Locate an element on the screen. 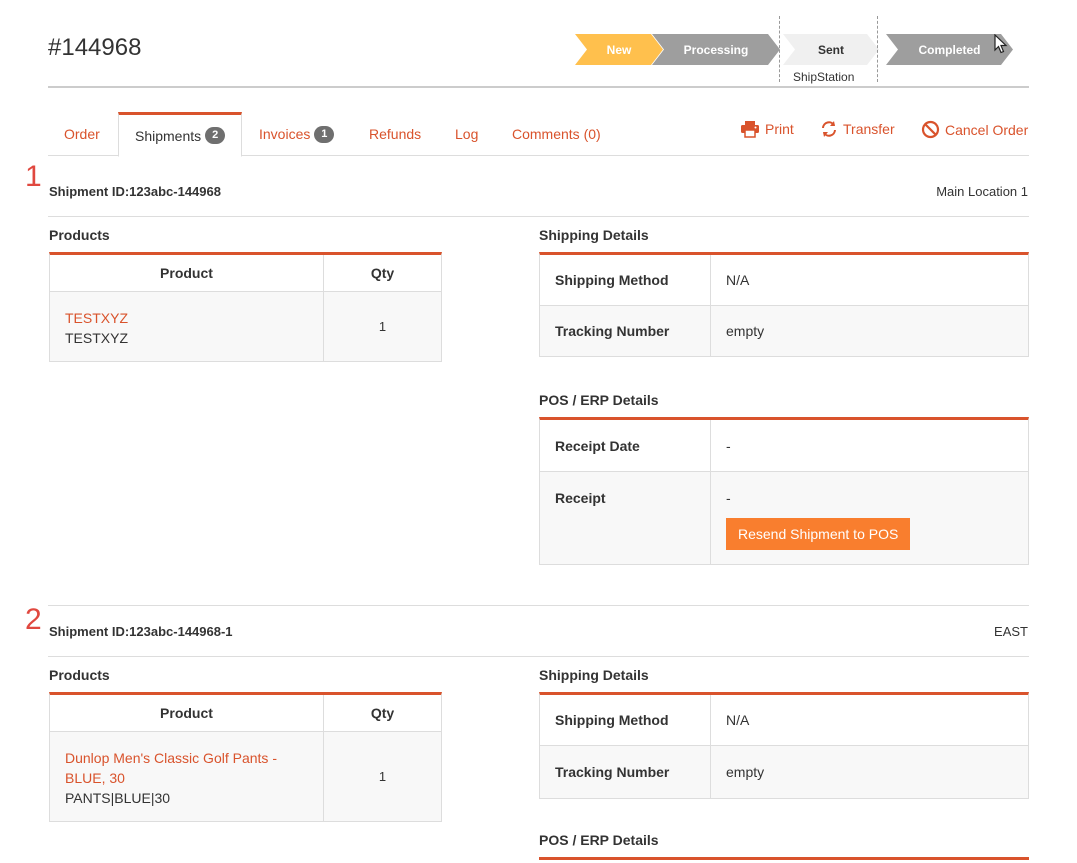 This screenshot has height=863, width=1077. detail-row-receipt-date: Receipt Date - is located at coordinates (784, 446).